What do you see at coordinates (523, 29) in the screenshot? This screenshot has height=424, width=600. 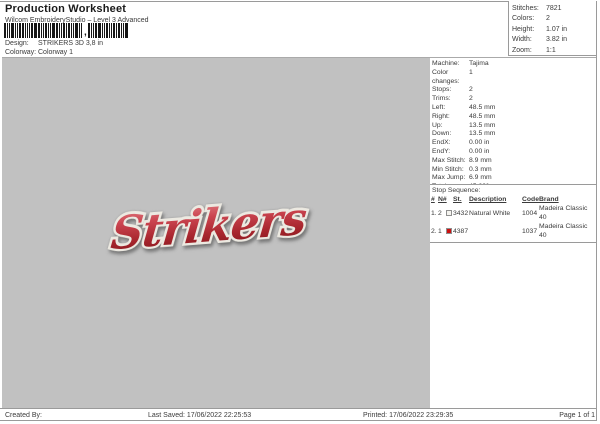 I see `stat-label: Height:` at bounding box center [523, 29].